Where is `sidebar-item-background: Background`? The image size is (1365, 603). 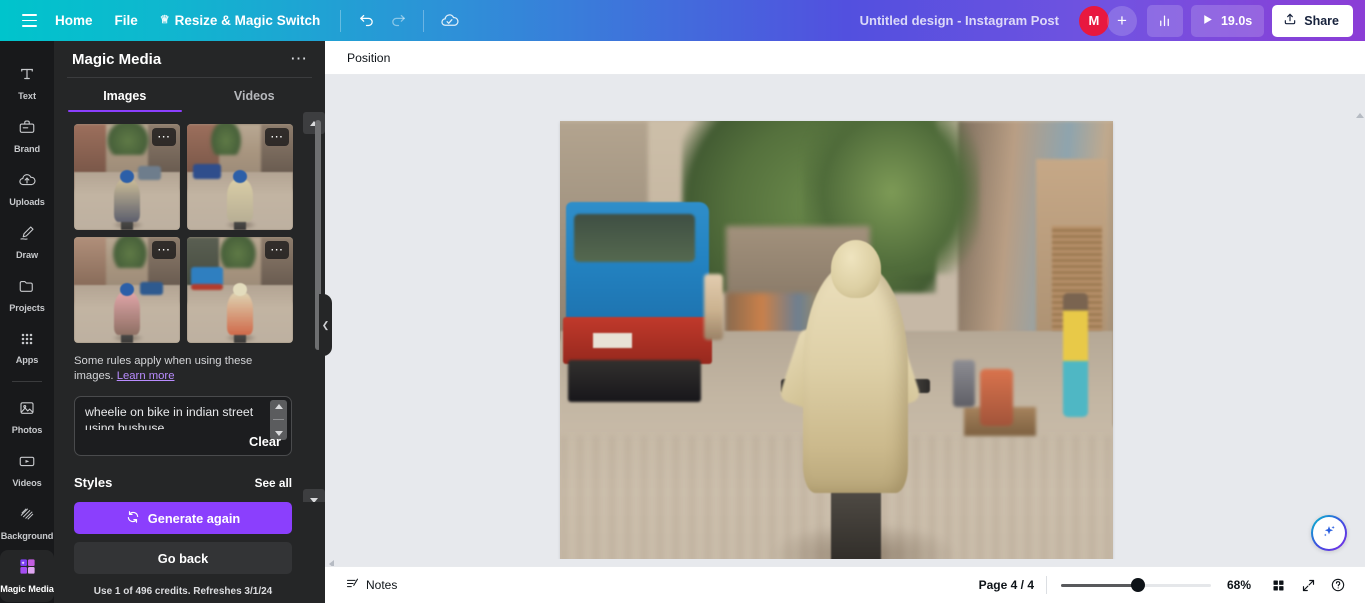
sidebar-item-background: Background is located at coordinates (27, 523).